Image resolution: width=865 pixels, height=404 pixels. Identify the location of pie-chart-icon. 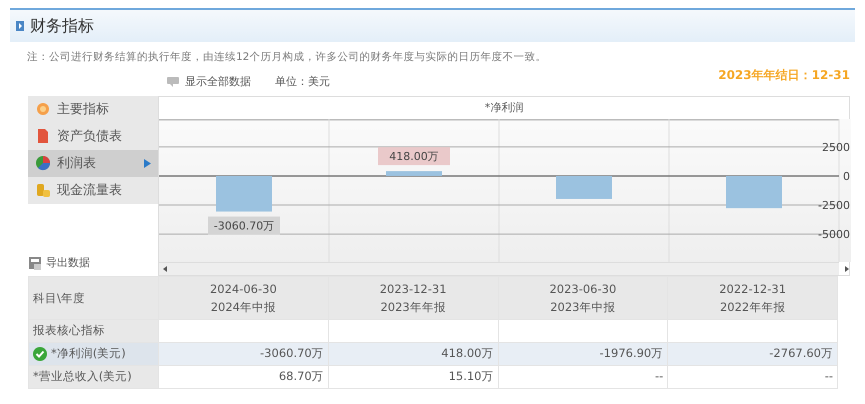
(43, 163).